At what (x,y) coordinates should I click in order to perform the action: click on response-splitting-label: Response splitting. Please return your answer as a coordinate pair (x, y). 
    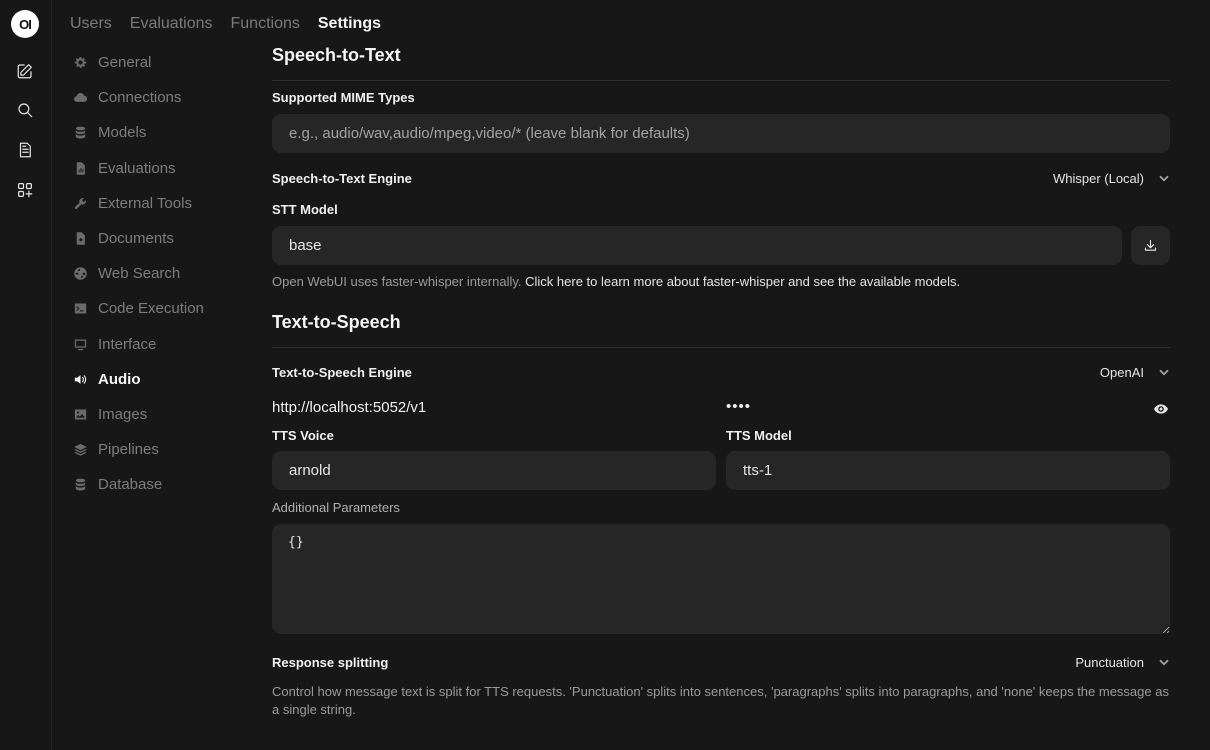
    Looking at the image, I should click on (330, 662).